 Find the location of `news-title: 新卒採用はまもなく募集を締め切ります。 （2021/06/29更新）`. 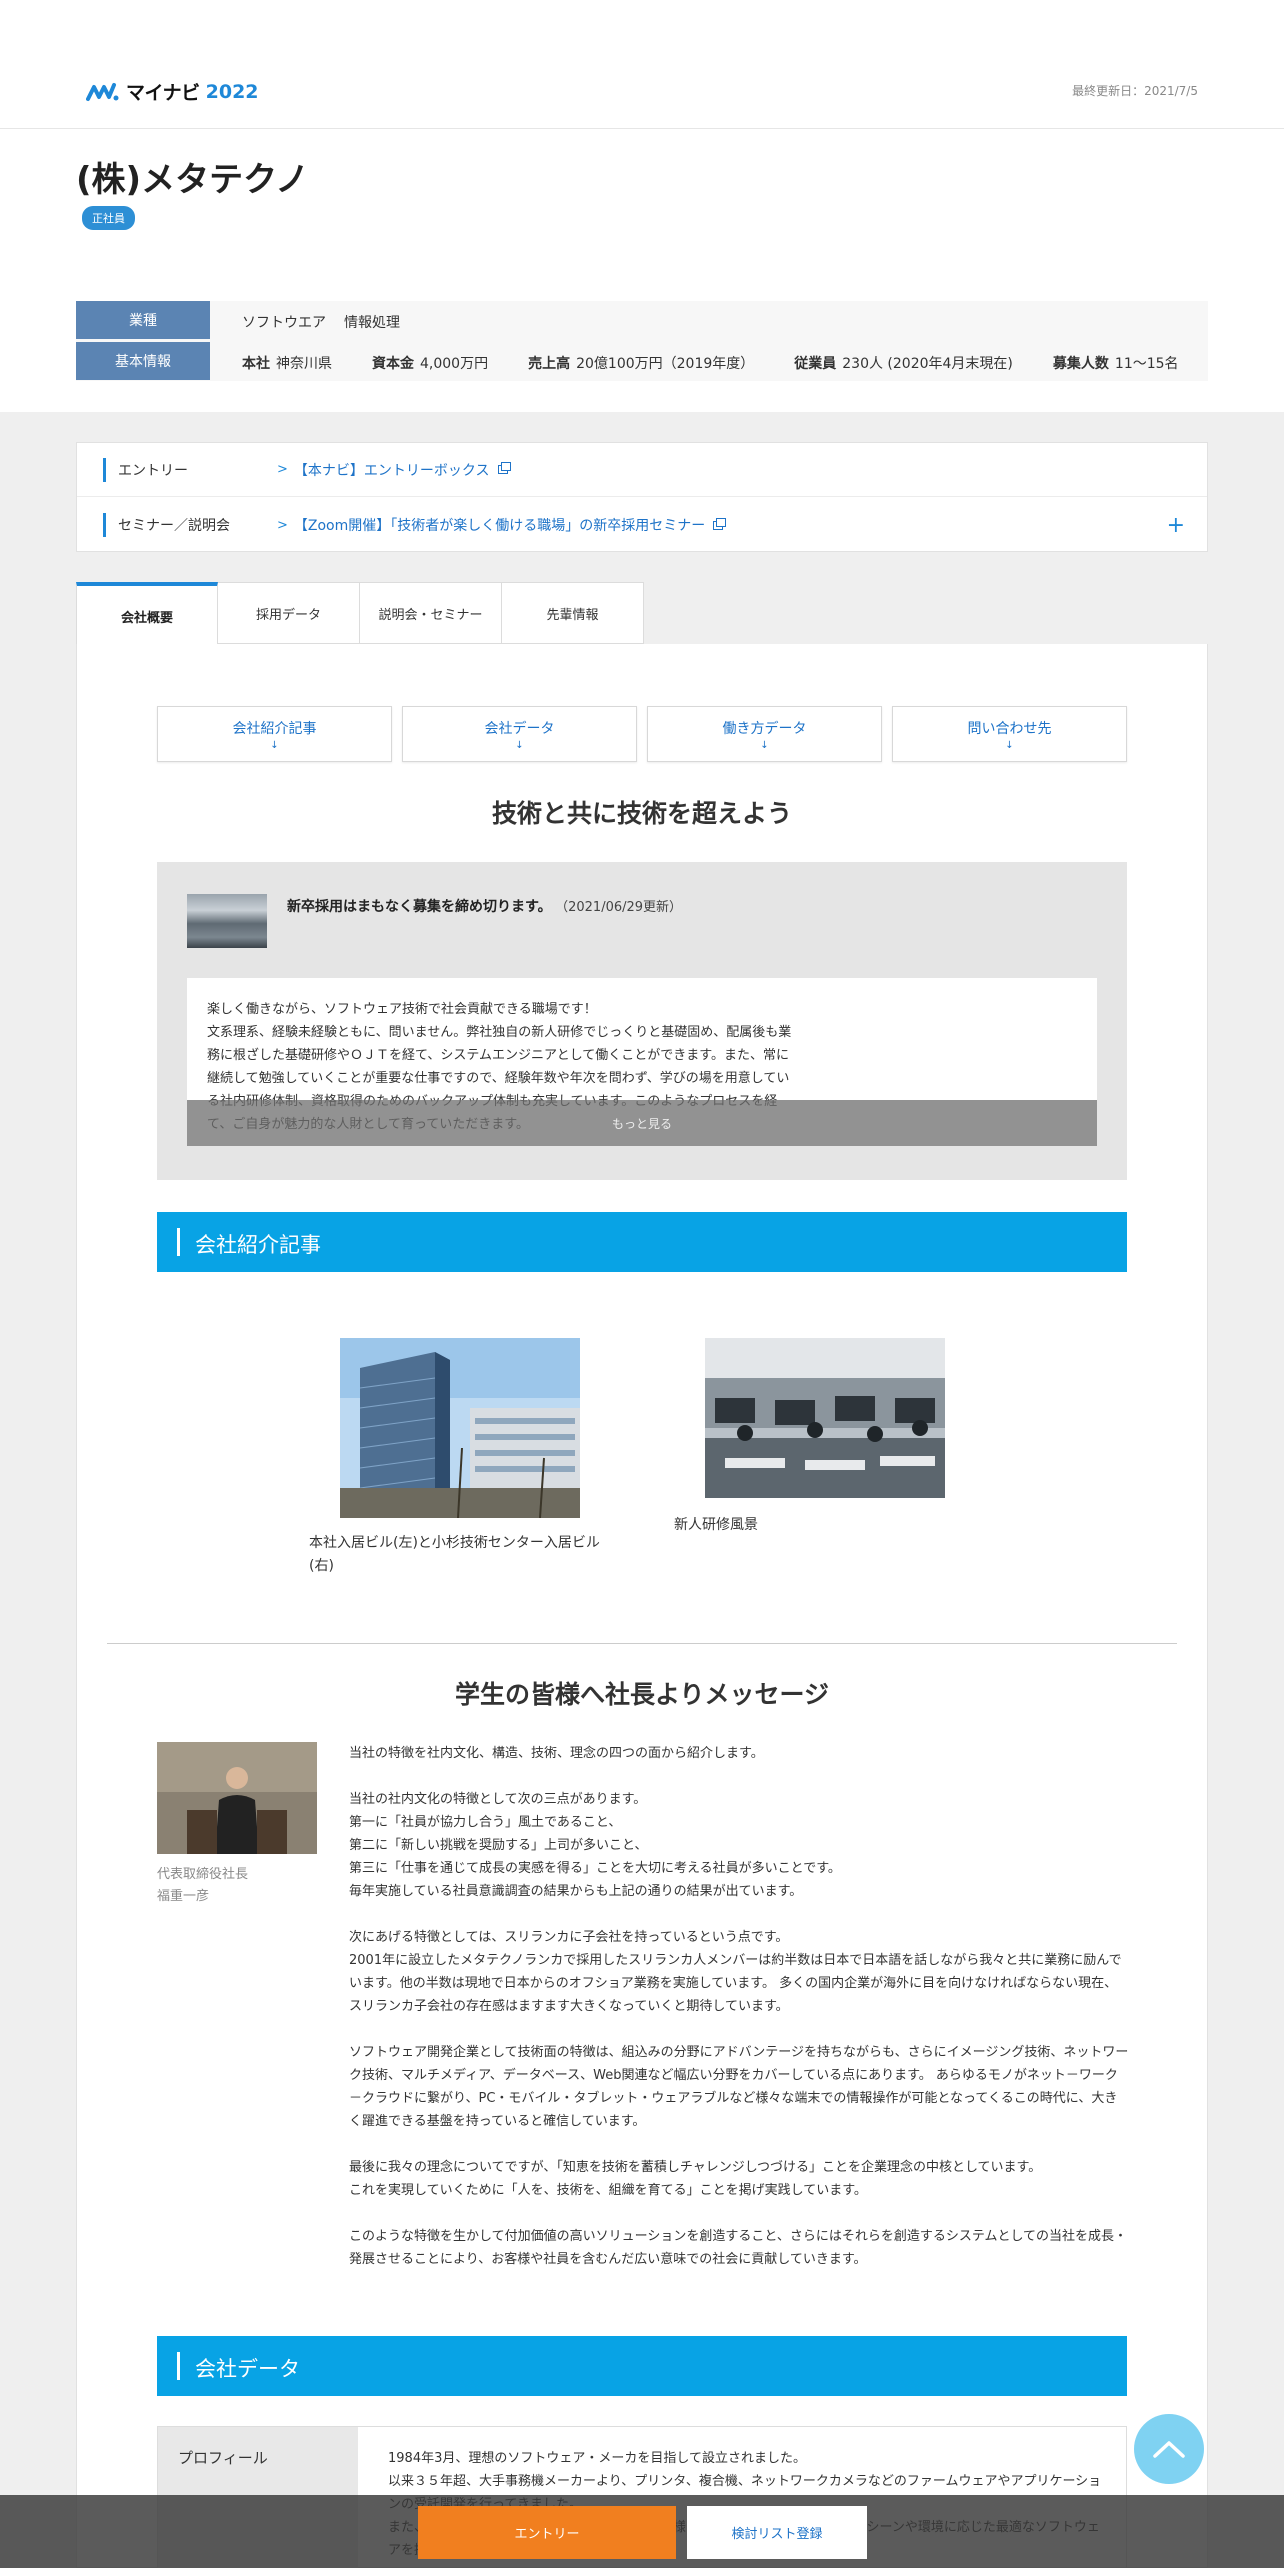

news-title: 新卒採用はまもなく募集を締め切ります。 （2021/06/29更新） is located at coordinates (485, 907).